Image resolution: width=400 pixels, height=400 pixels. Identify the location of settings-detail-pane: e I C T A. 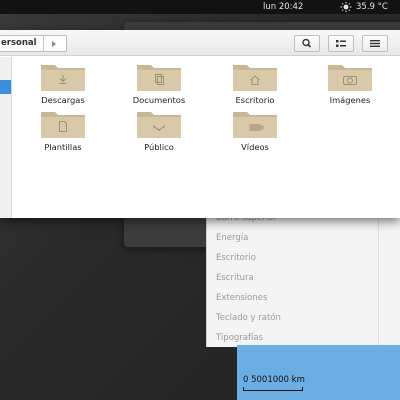
(389, 276).